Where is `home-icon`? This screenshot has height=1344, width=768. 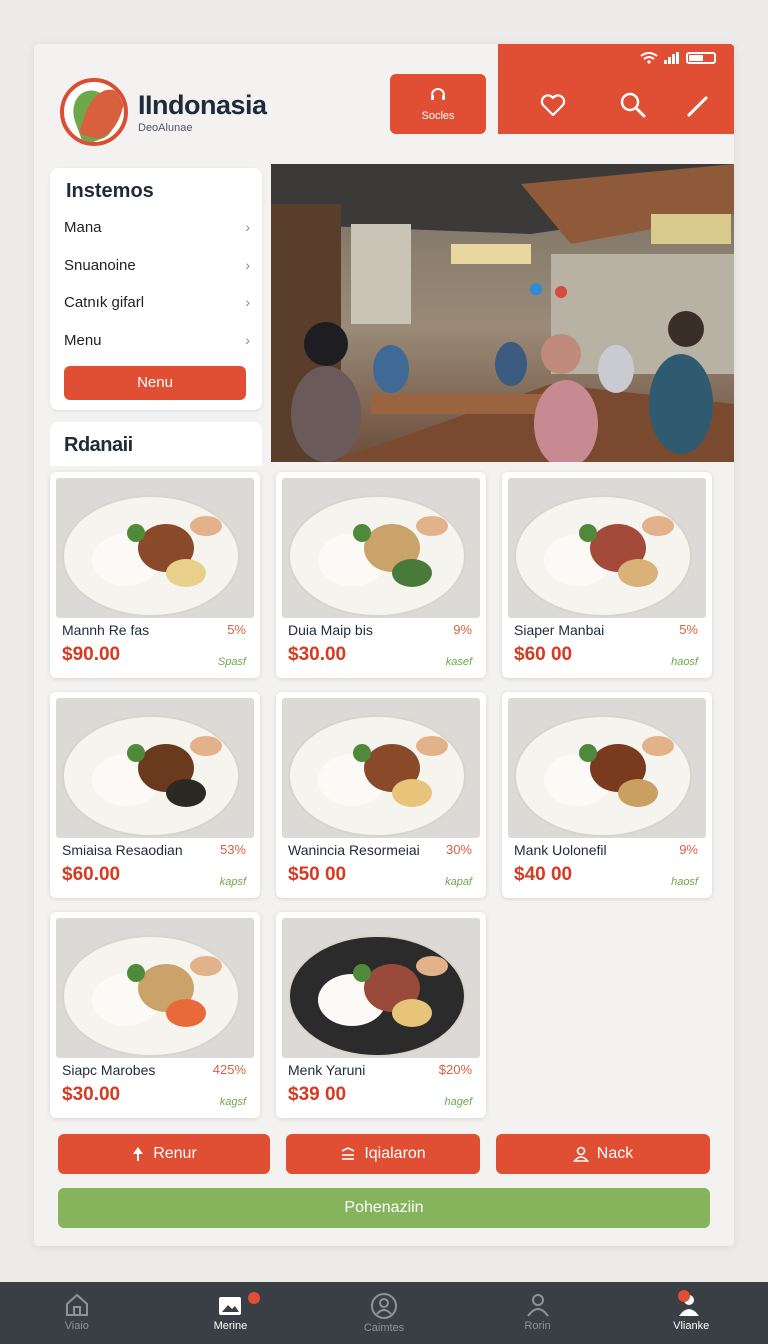
home-icon is located at coordinates (76, 1304).